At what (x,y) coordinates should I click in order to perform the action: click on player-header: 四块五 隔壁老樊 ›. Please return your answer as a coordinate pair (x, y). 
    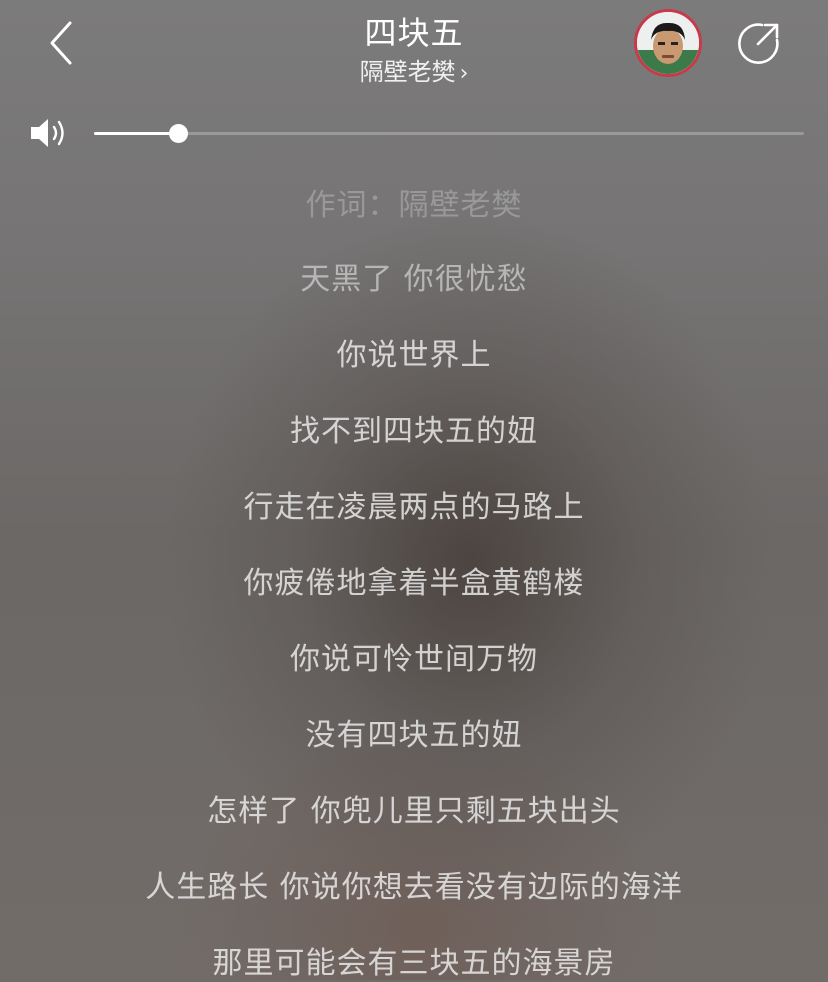
    Looking at the image, I should click on (414, 50).